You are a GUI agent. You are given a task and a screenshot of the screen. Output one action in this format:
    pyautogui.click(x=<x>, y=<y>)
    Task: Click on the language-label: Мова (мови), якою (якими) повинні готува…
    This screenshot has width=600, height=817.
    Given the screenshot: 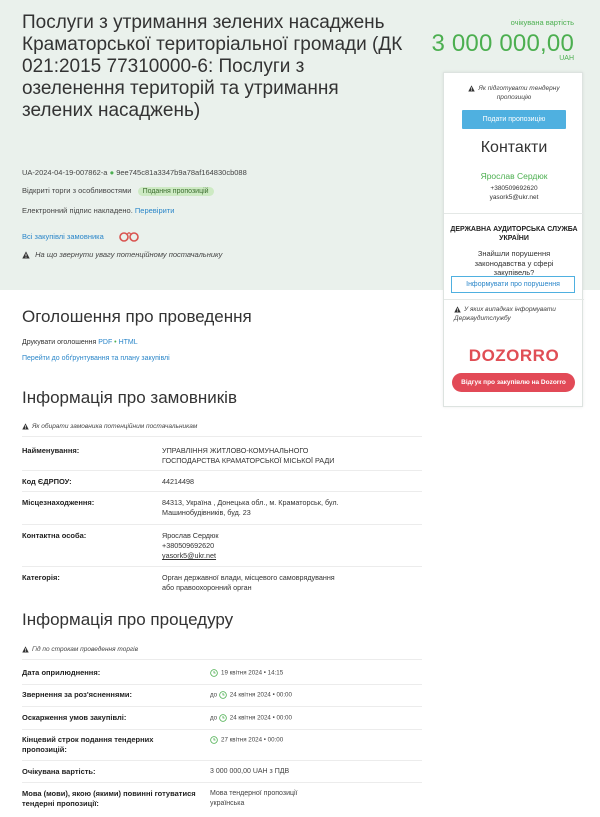 What is the action you would take?
    pyautogui.click(x=109, y=798)
    